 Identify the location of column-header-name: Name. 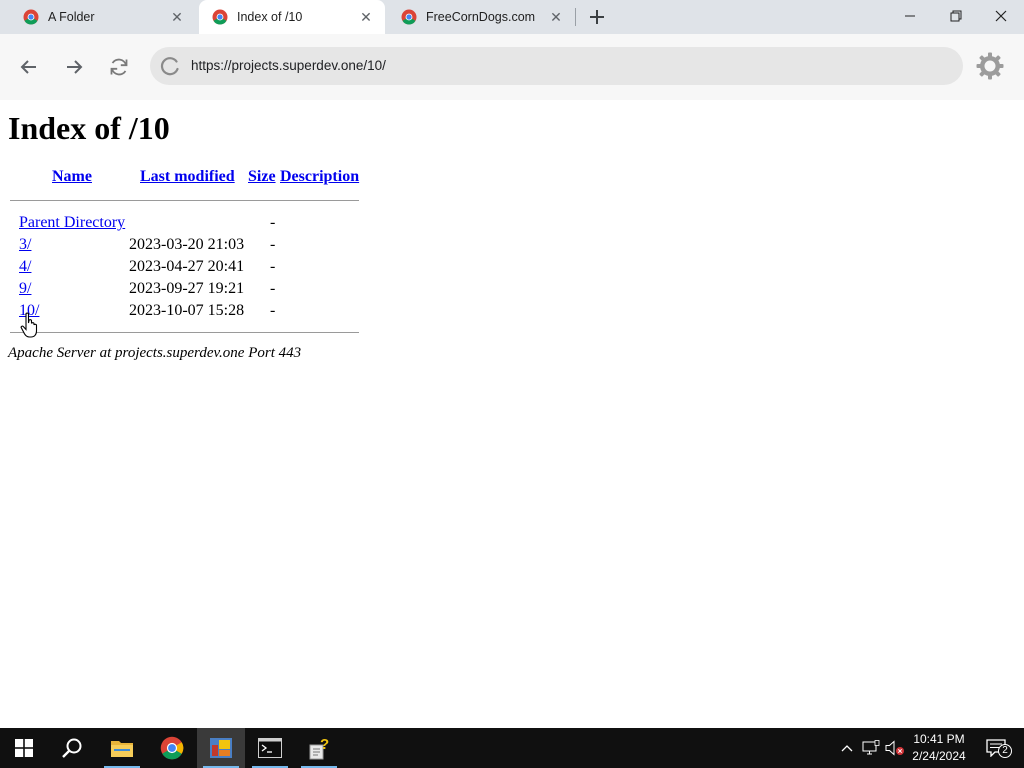
(72, 177).